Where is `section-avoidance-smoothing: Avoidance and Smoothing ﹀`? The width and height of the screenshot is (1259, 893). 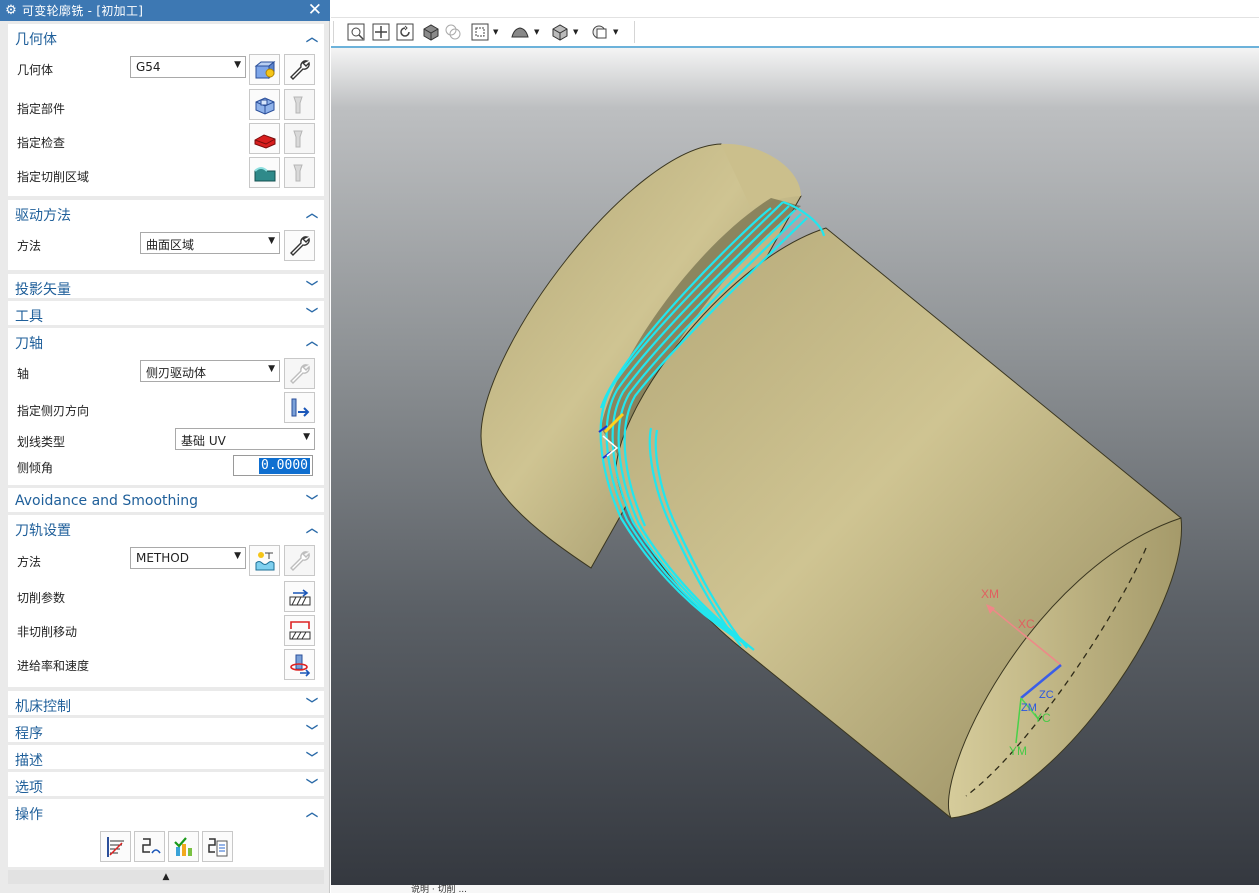
section-avoidance-smoothing: Avoidance and Smoothing ﹀ is located at coordinates (166, 500).